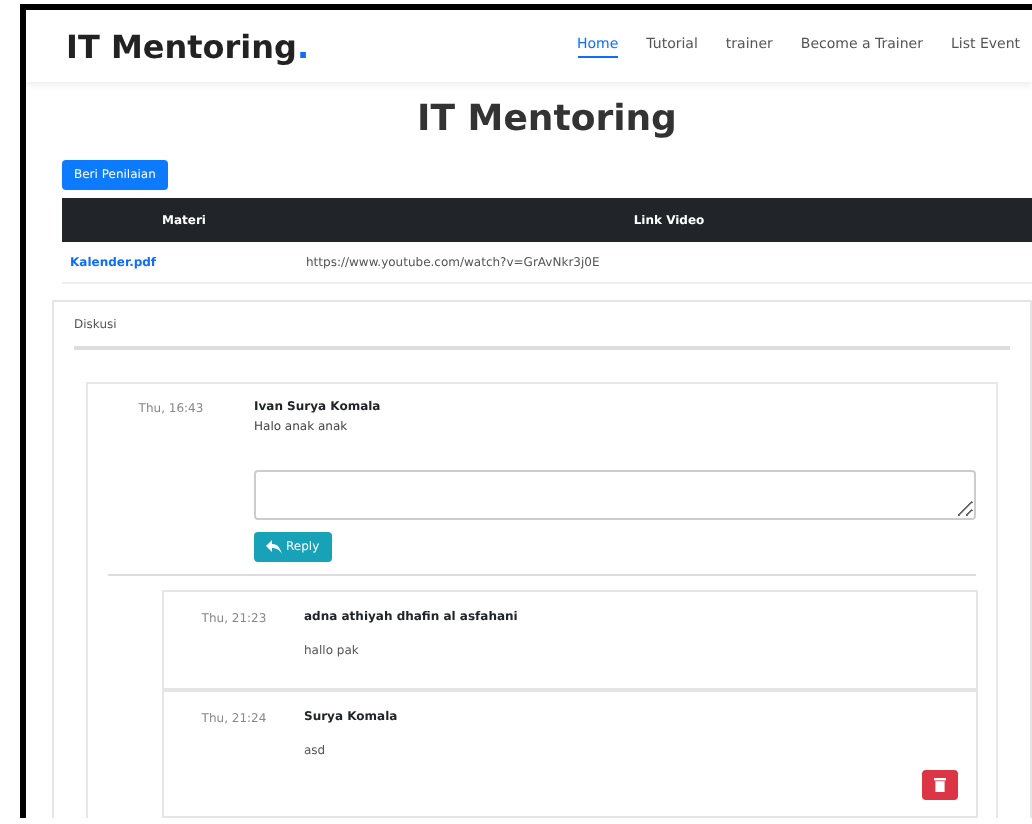 This screenshot has height=824, width=1032. I want to click on reply-icon, so click(274, 547).